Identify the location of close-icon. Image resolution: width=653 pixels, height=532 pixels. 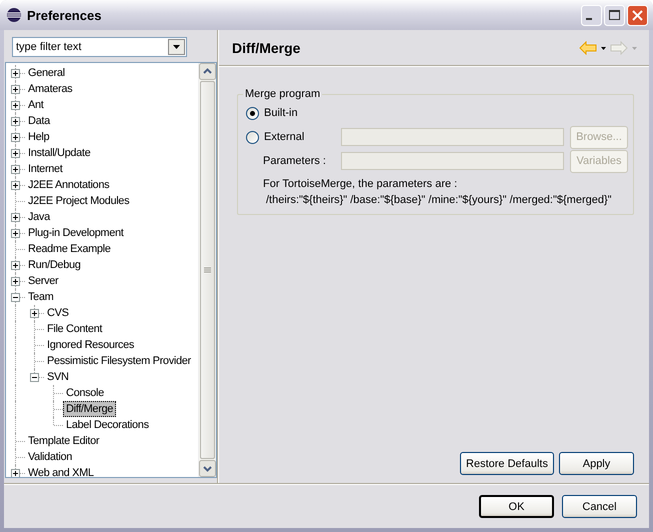
(637, 15).